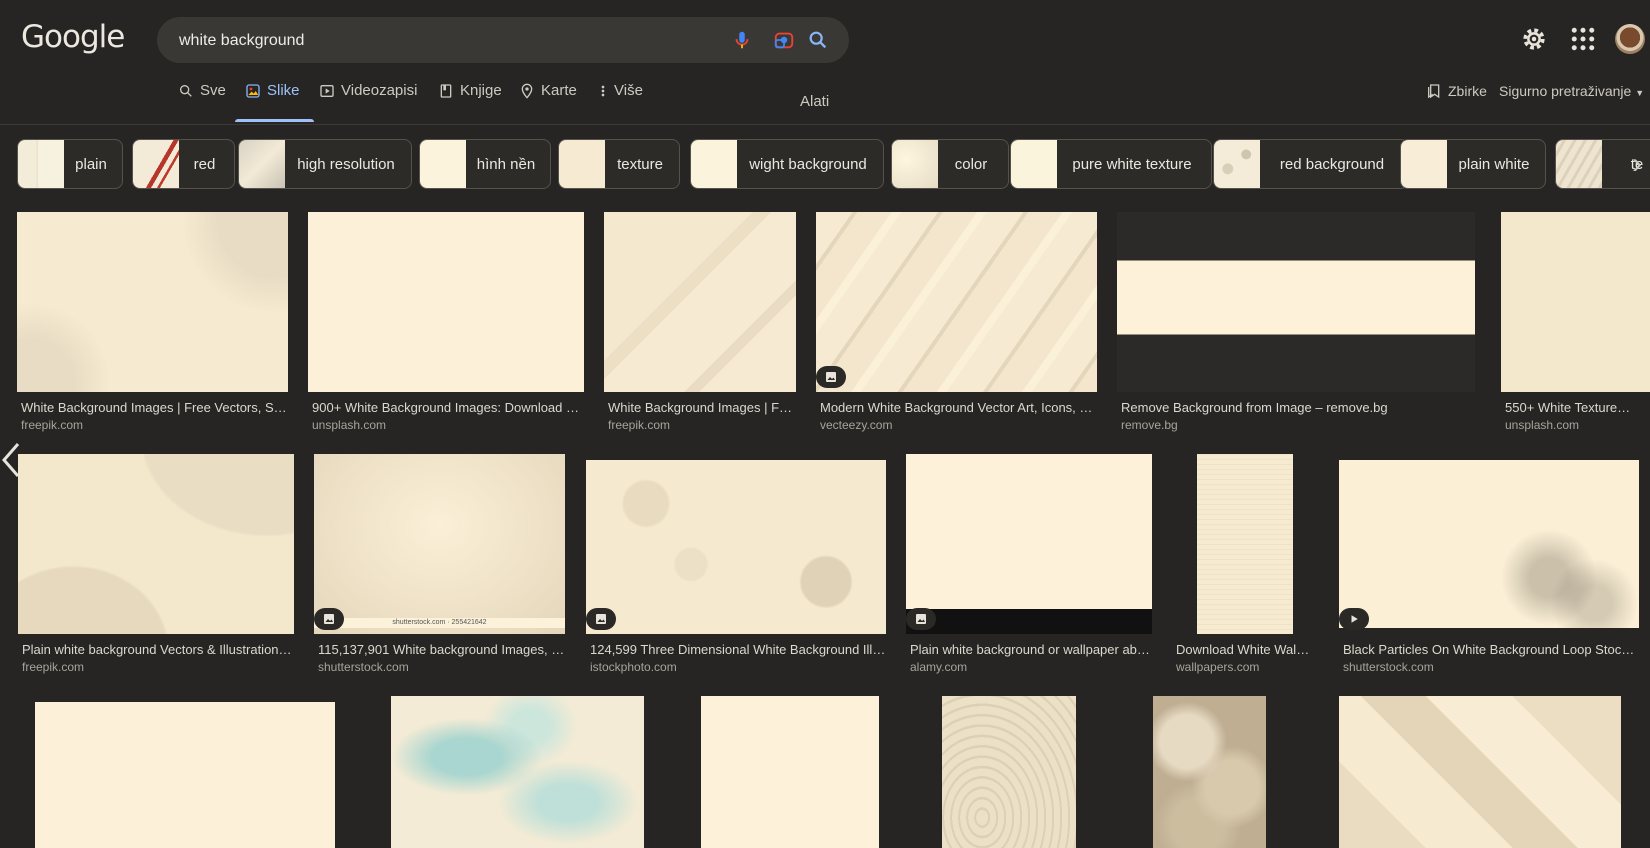 This screenshot has width=1650, height=848. I want to click on tab-label: Slike, so click(283, 90).